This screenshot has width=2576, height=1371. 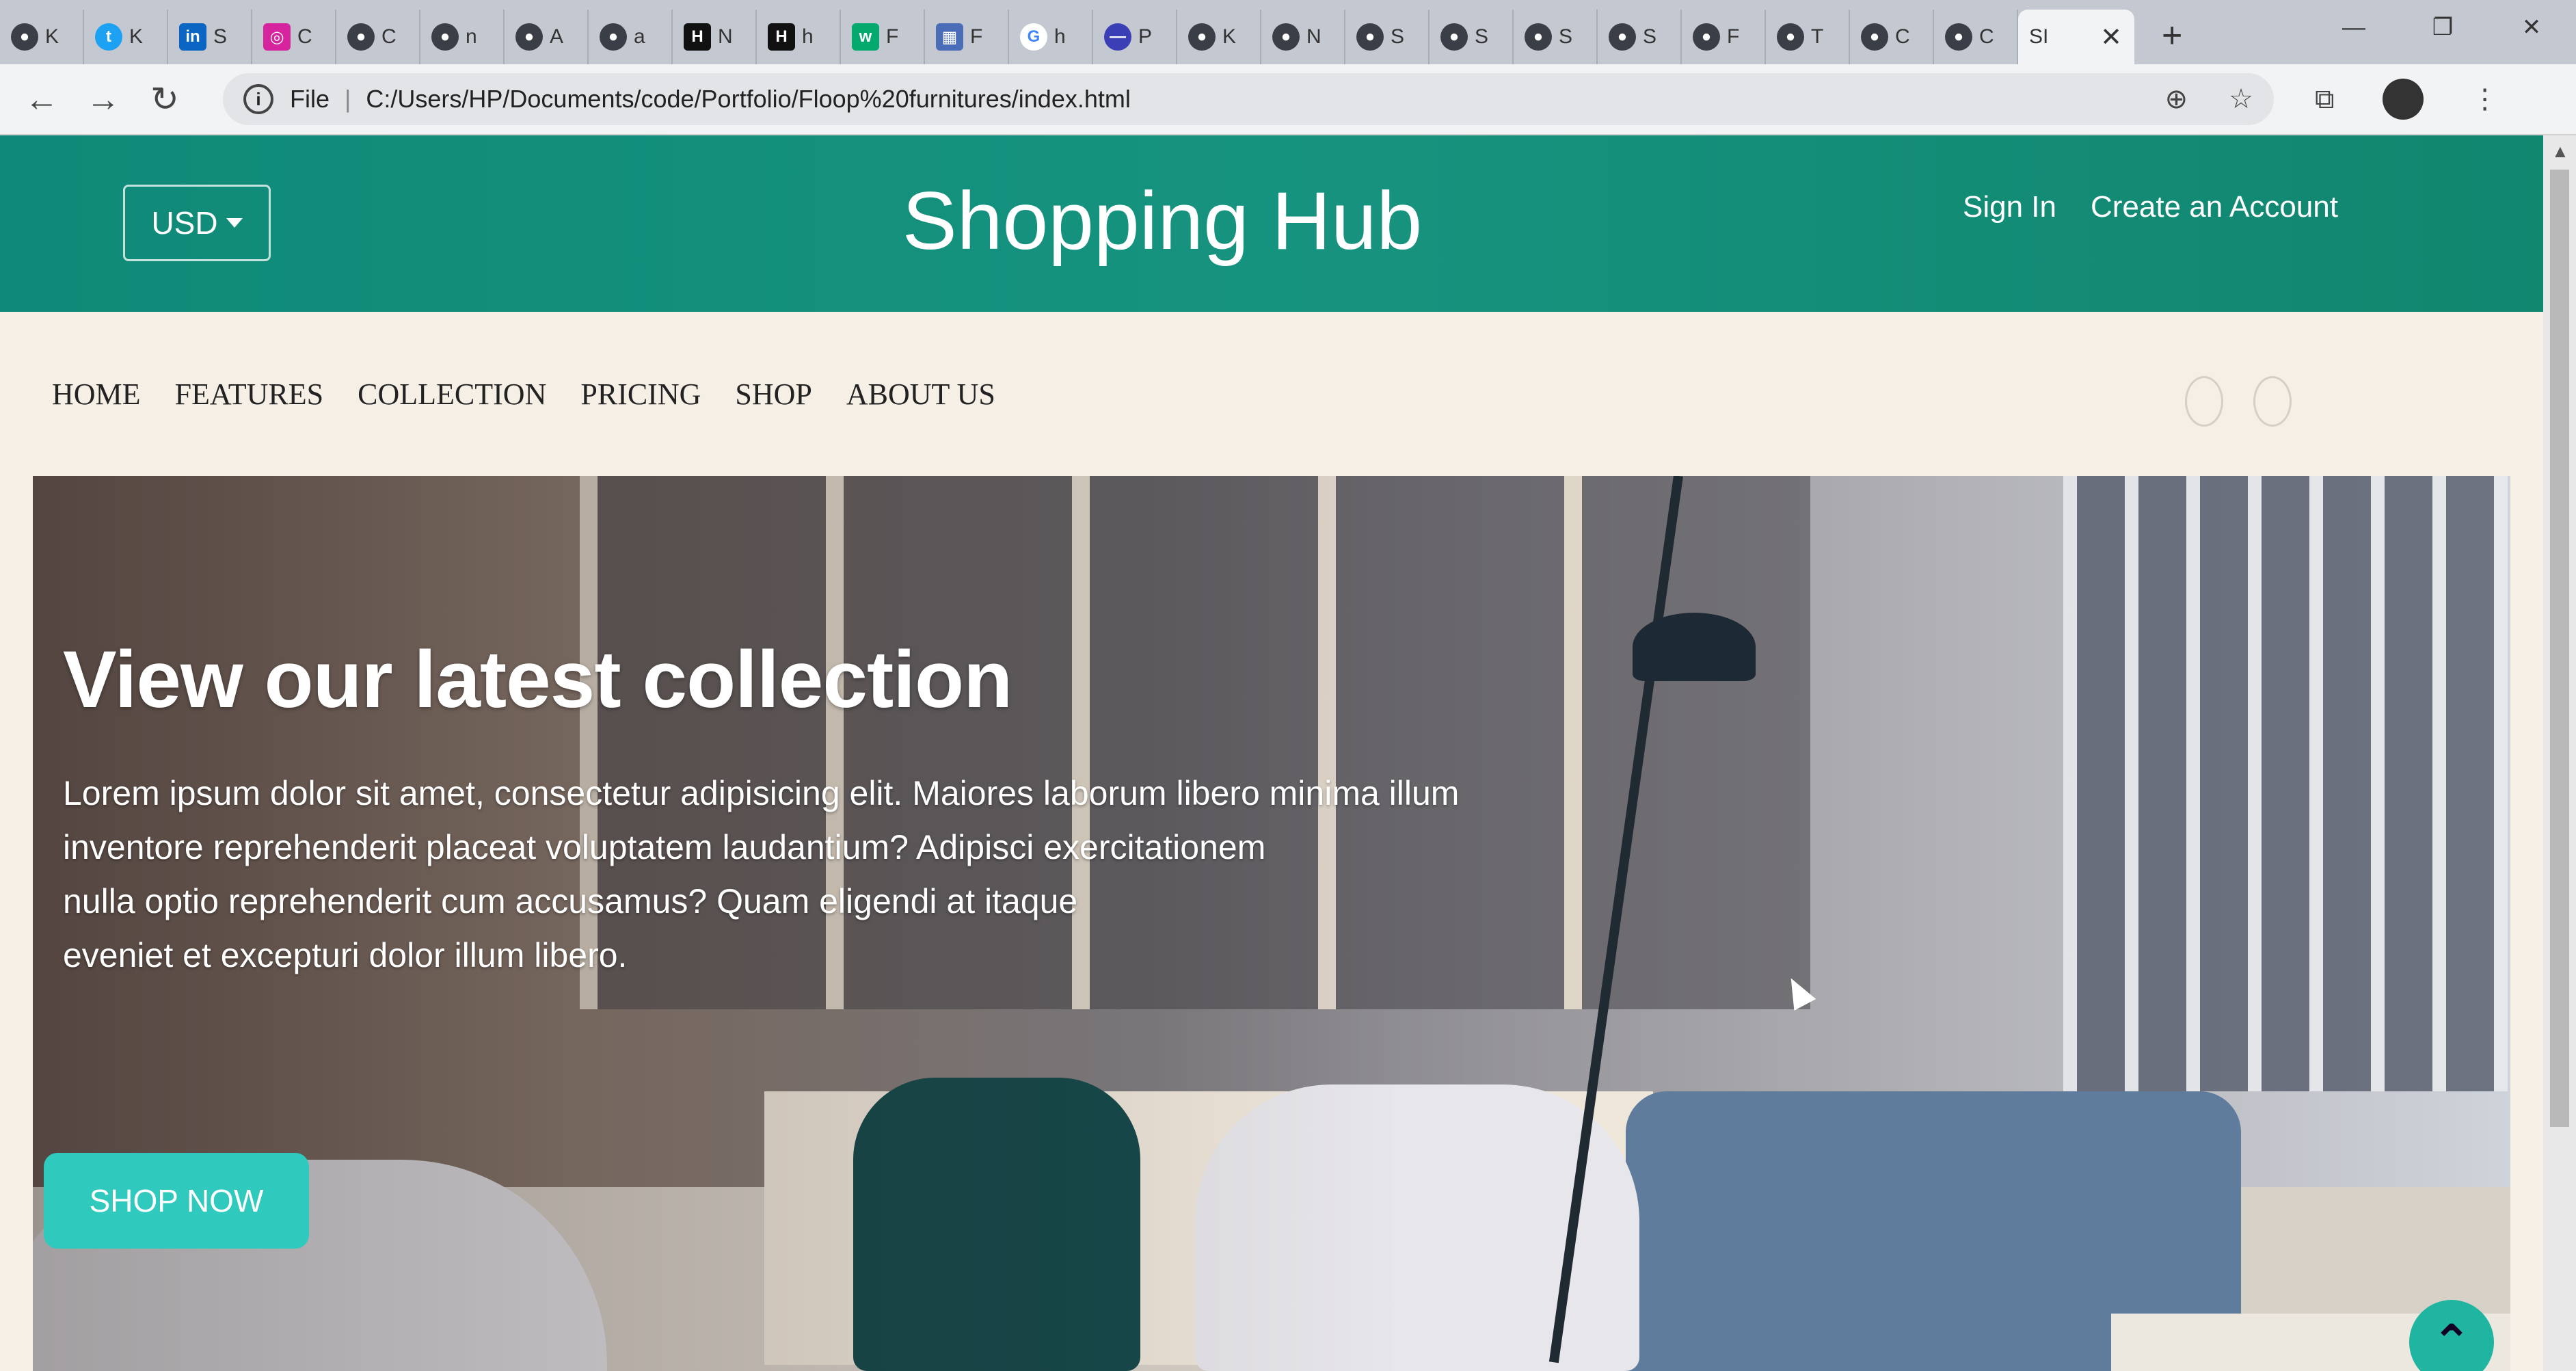 What do you see at coordinates (640, 394) in the screenshot?
I see `nav-pricing: PRICING` at bounding box center [640, 394].